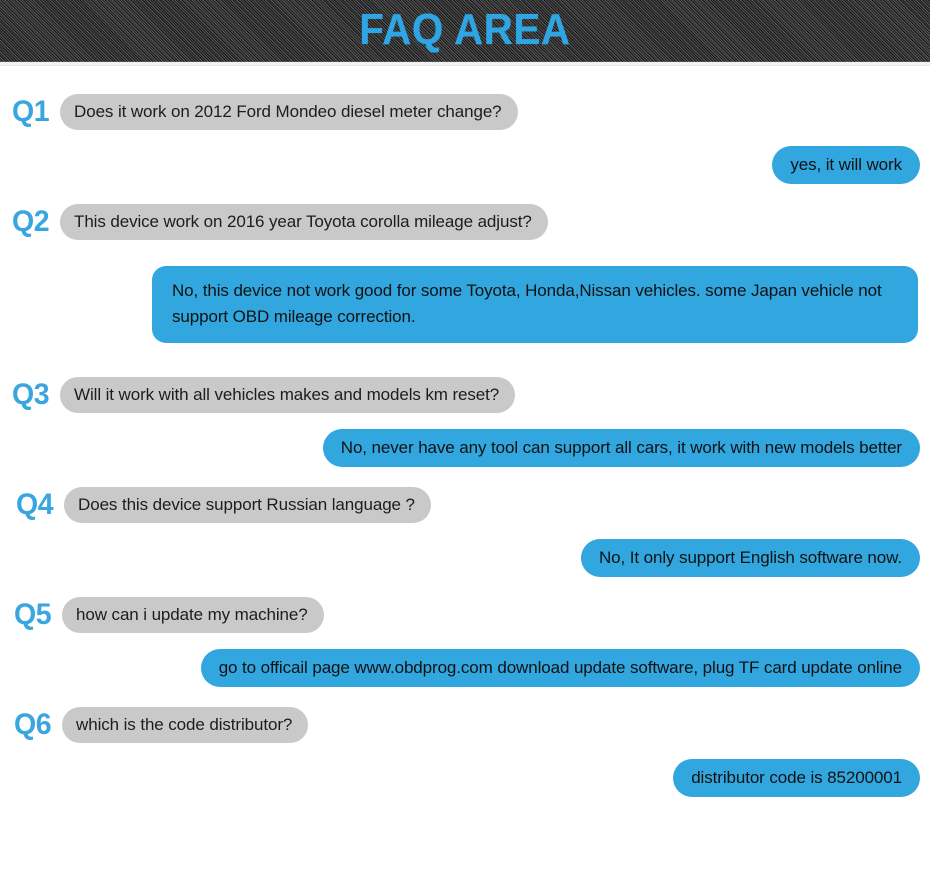 The height and width of the screenshot is (876, 930). Describe the element at coordinates (35, 504) in the screenshot. I see `question-number-label: Q4` at that location.